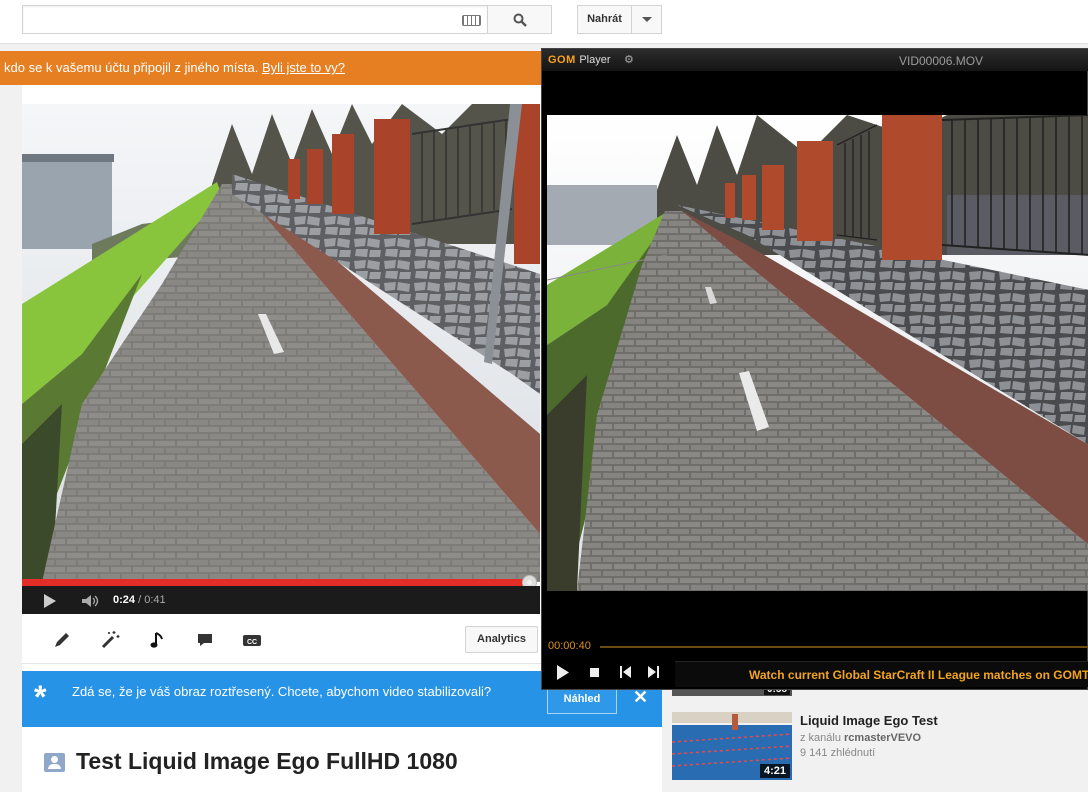 The image size is (1088, 792). I want to click on close-icon: ✕, so click(640, 697).